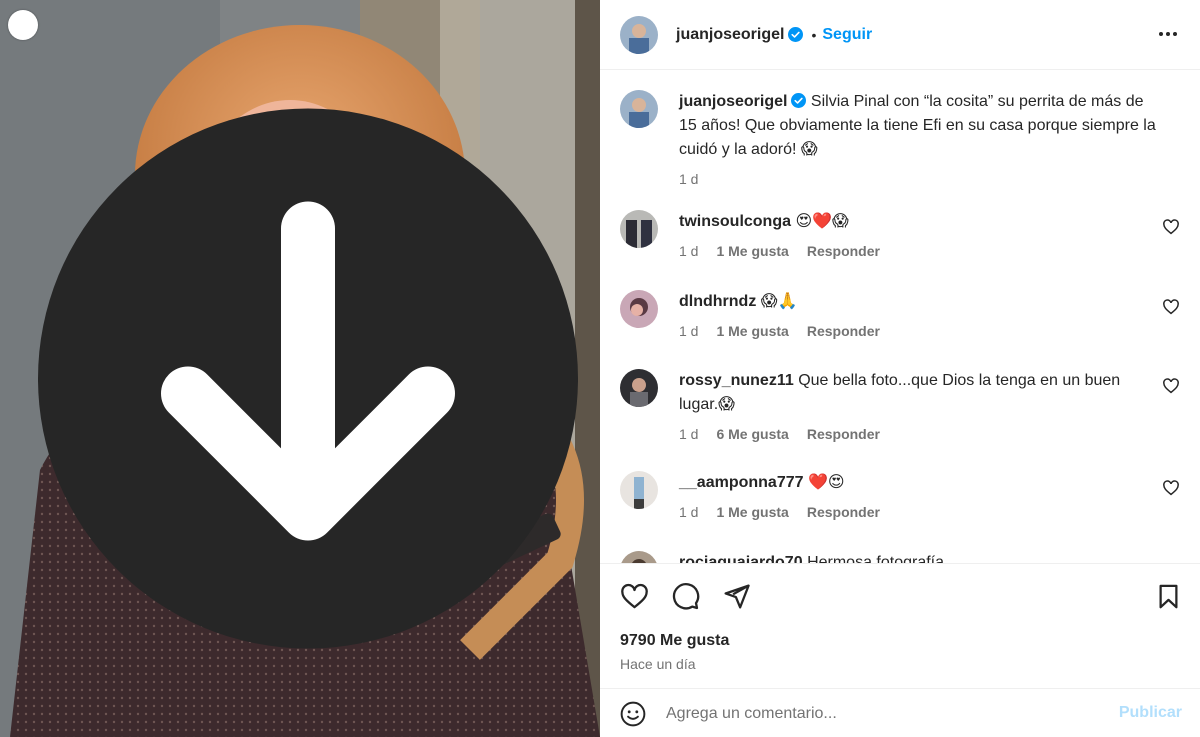 The image size is (1200, 737). I want to click on likes-count: 9790 Me gusta, so click(674, 641).